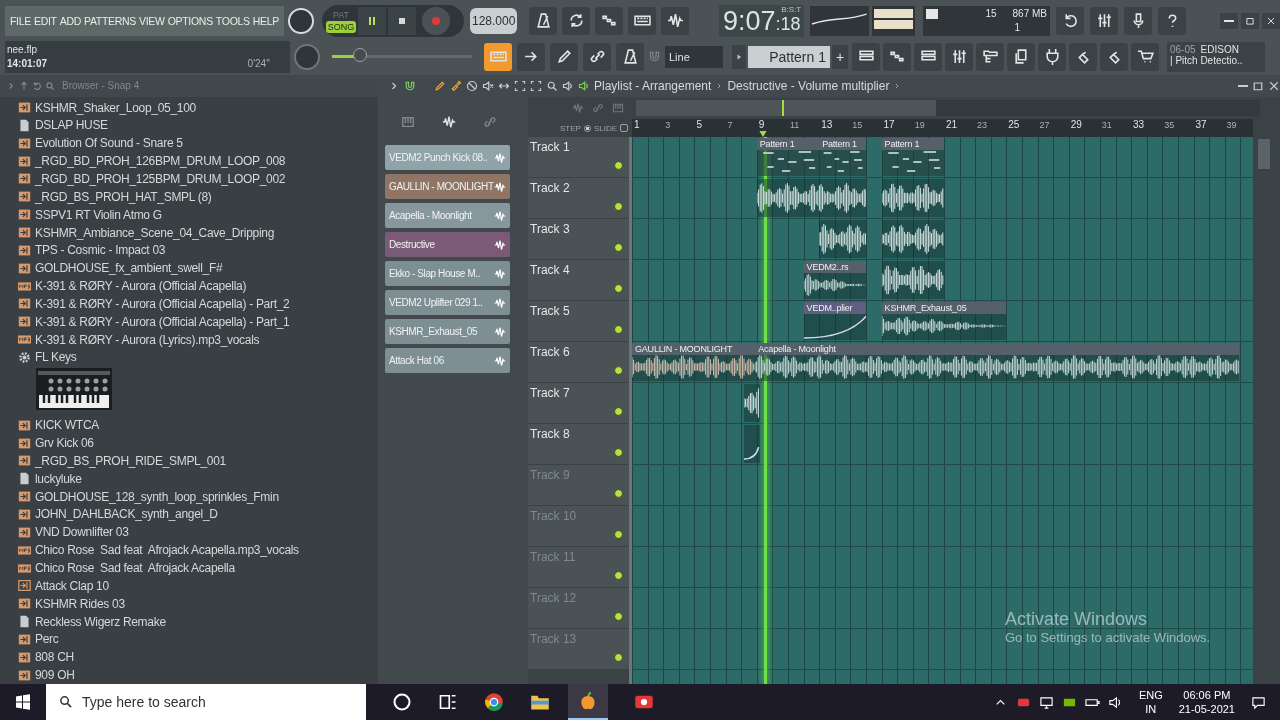 The width and height of the screenshot is (1280, 720). What do you see at coordinates (609, 20) in the screenshot?
I see `step-button` at bounding box center [609, 20].